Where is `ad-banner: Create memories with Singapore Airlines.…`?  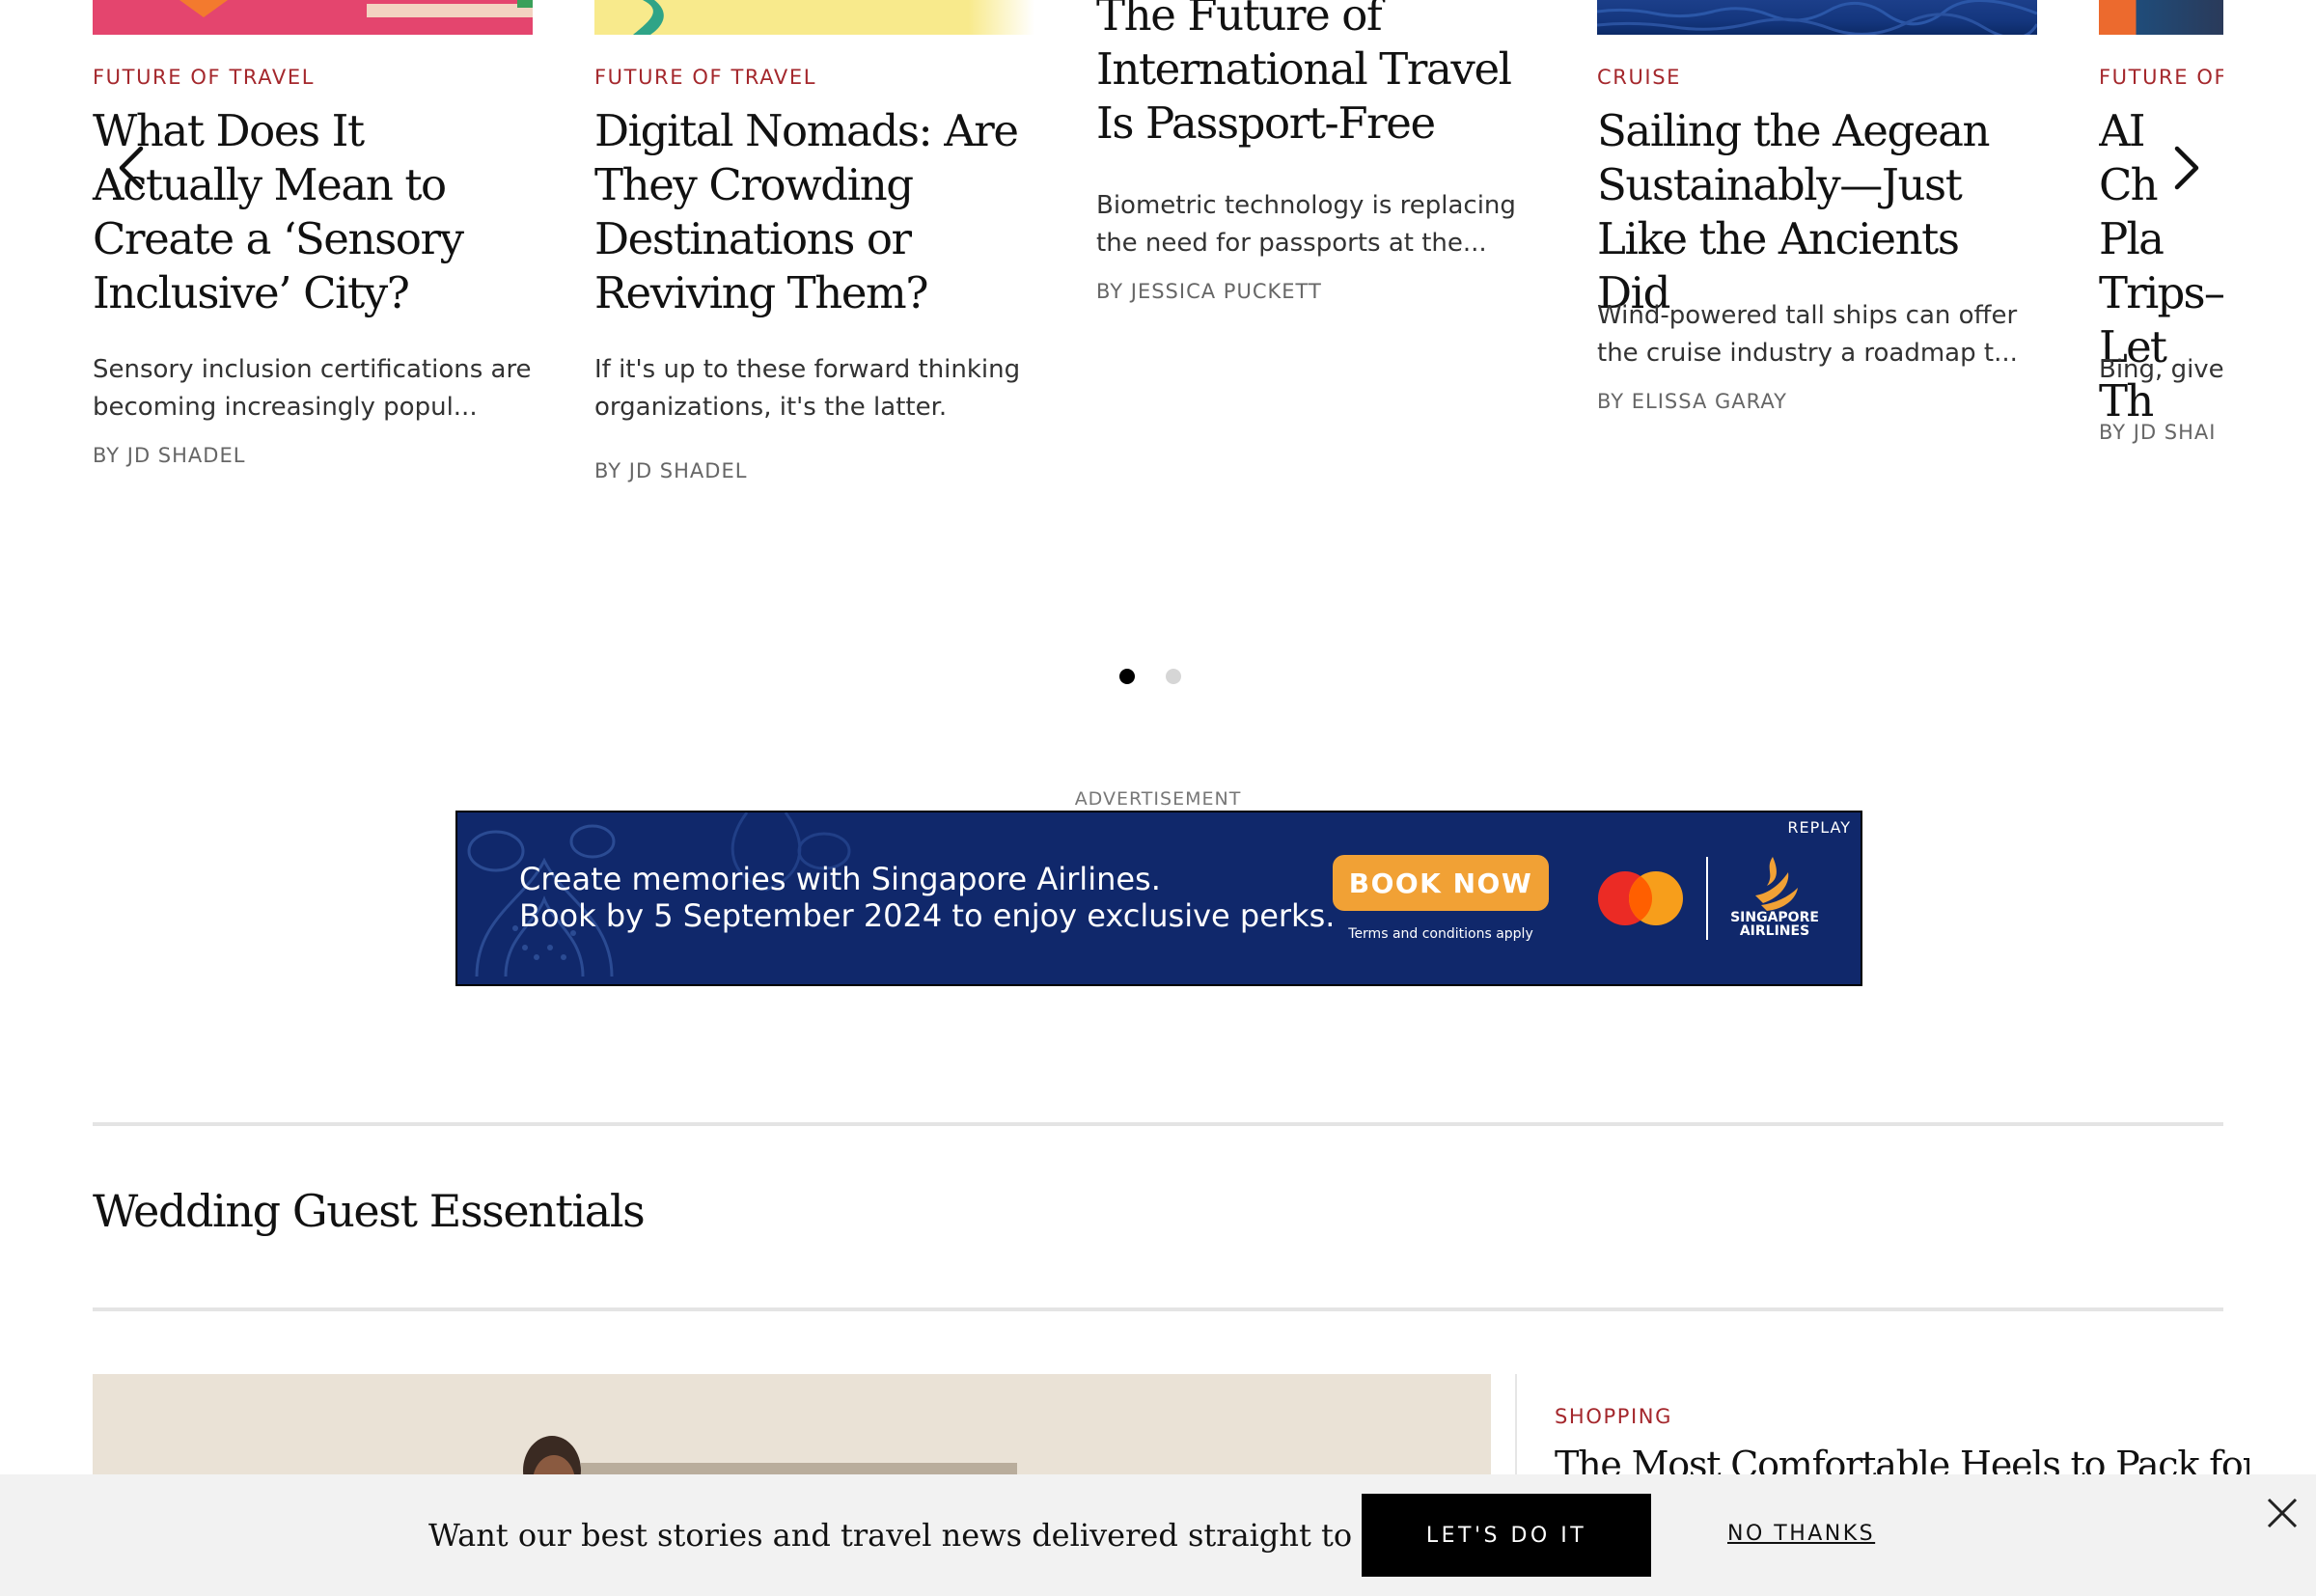 ad-banner: Create memories with Singapore Airlines.… is located at coordinates (1158, 899).